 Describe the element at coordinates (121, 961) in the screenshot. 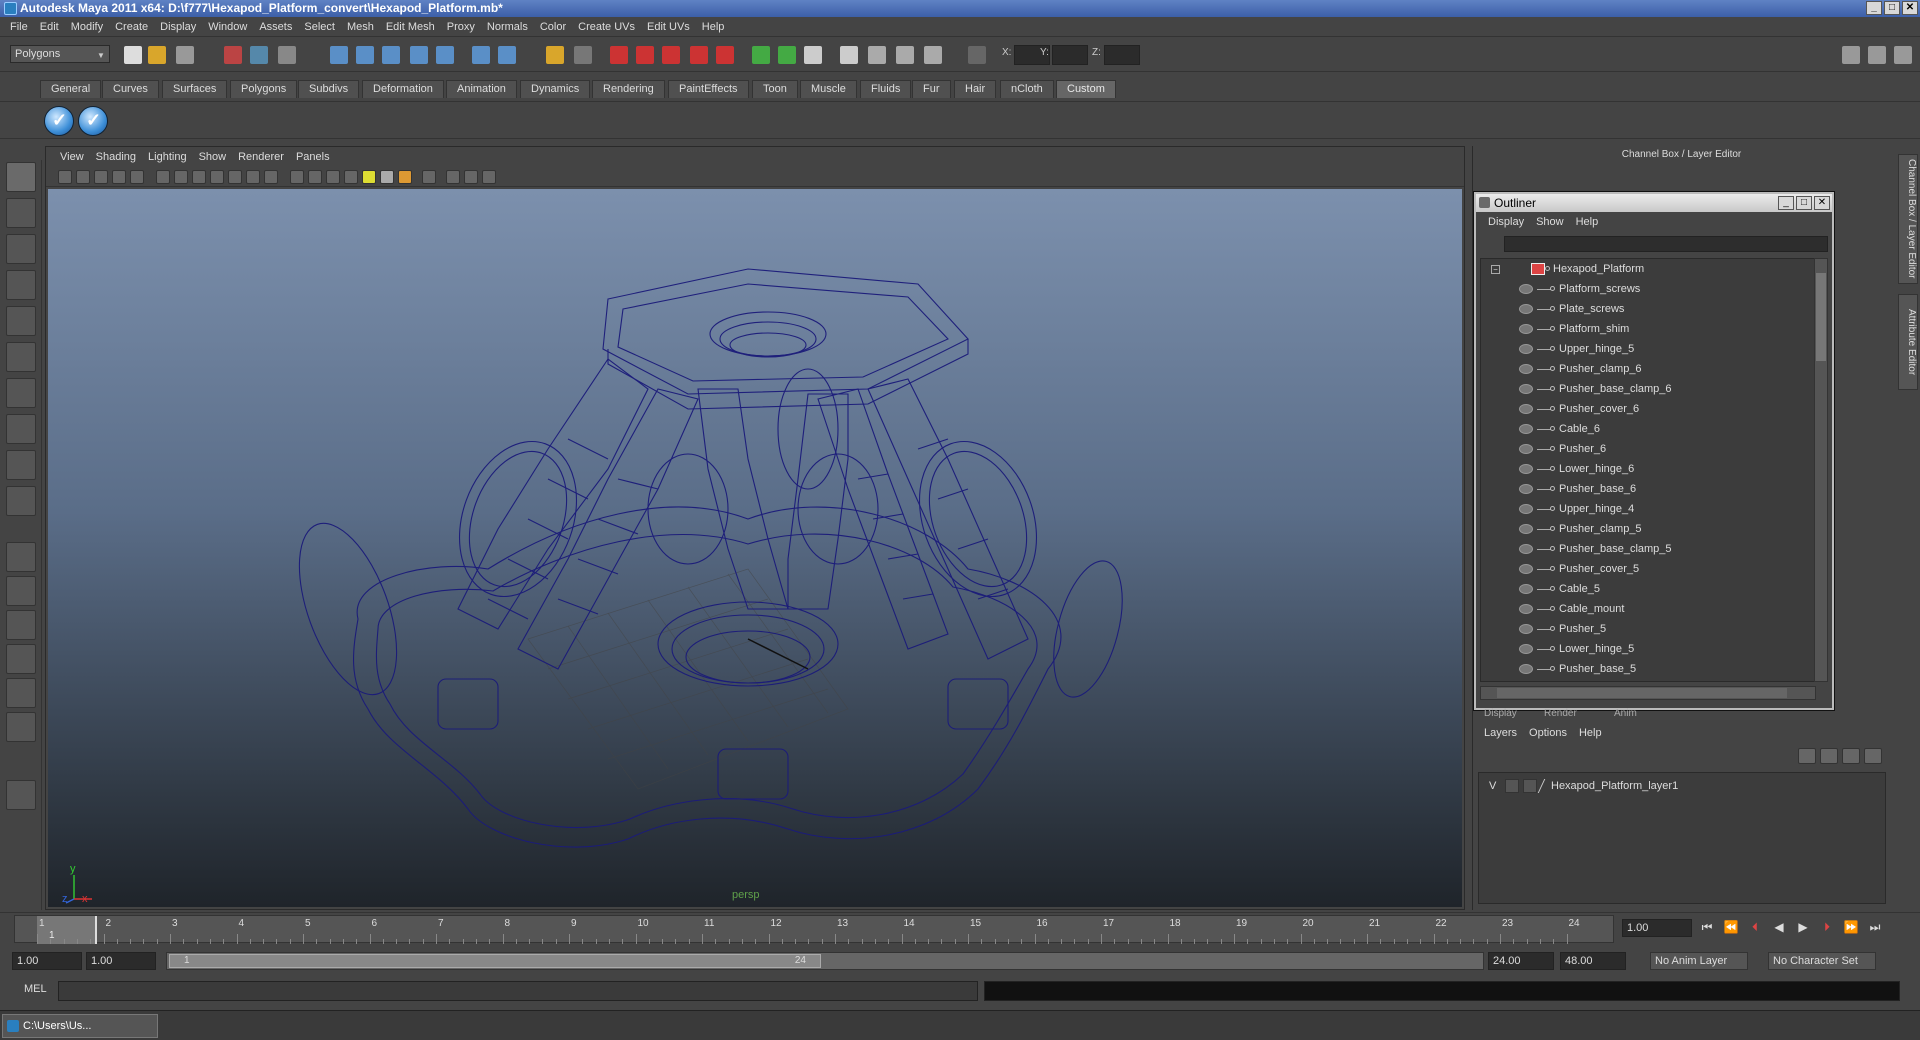

I see `playback-start-field: 1.00` at that location.